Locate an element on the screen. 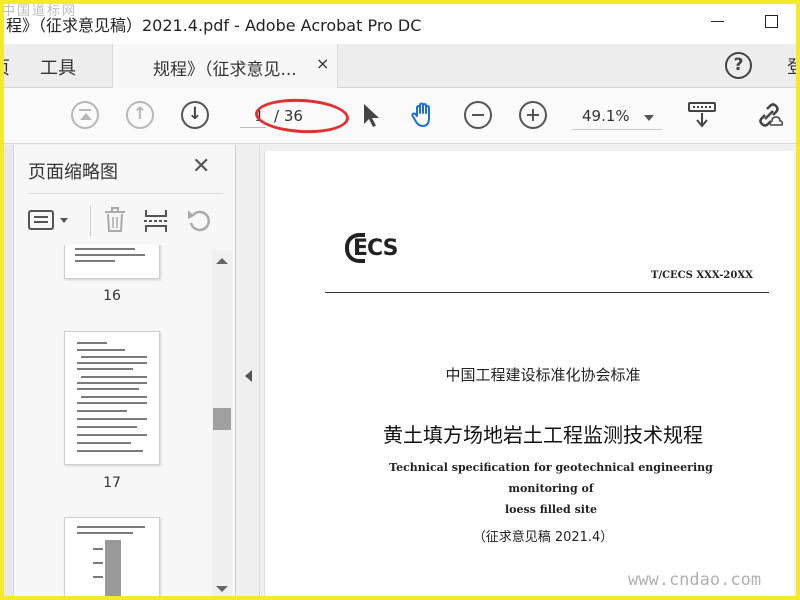 This screenshot has height=600, width=800. signin-button: 登 is located at coordinates (793, 66).